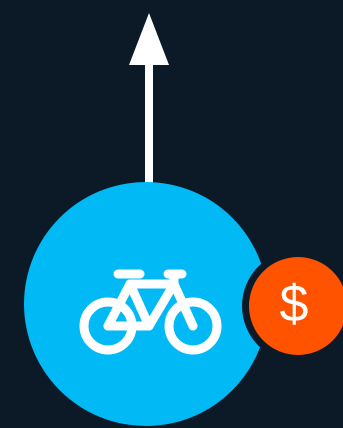 This screenshot has width=343, height=428. What do you see at coordinates (150, 312) in the screenshot?
I see `bicycle-icon` at bounding box center [150, 312].